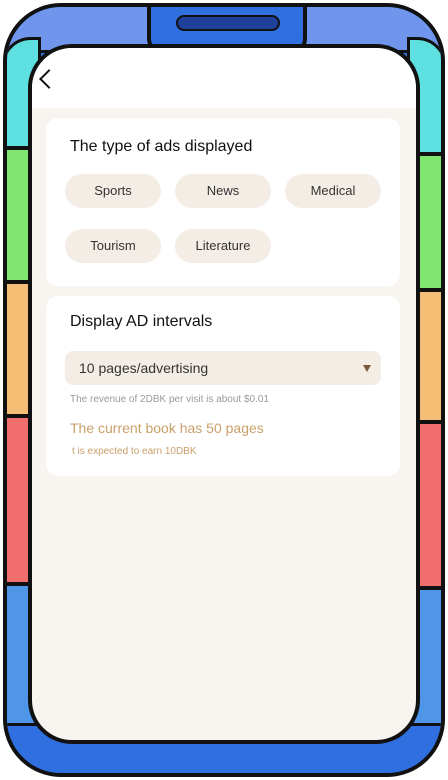 Image resolution: width=448 pixels, height=780 pixels. Describe the element at coordinates (367, 368) in the screenshot. I see `caret-down-icon` at that location.